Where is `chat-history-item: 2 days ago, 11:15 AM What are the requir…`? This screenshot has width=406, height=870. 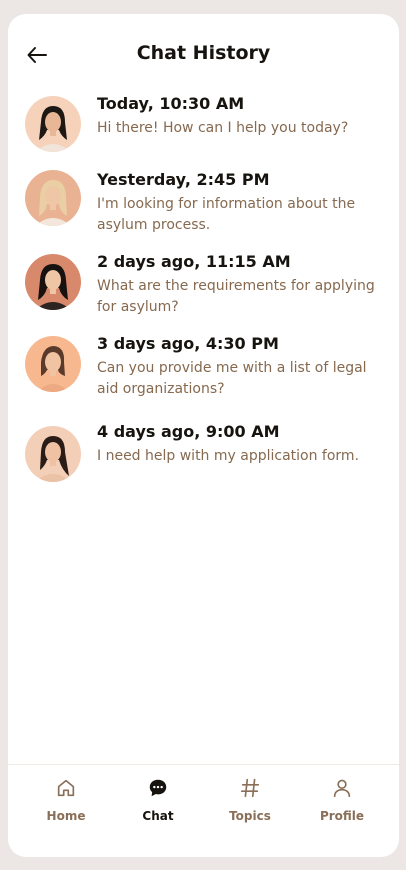
chat-history-item: 2 days ago, 11:15 AM What are the requir… is located at coordinates (203, 286).